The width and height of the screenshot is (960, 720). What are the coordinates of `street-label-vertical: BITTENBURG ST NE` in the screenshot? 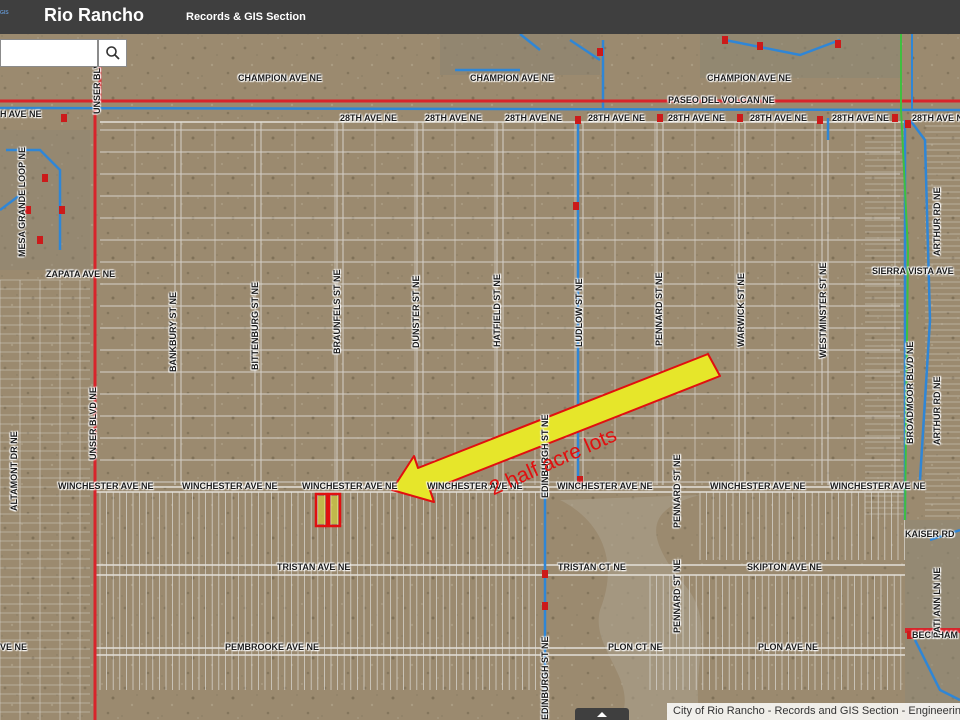 It's located at (255, 325).